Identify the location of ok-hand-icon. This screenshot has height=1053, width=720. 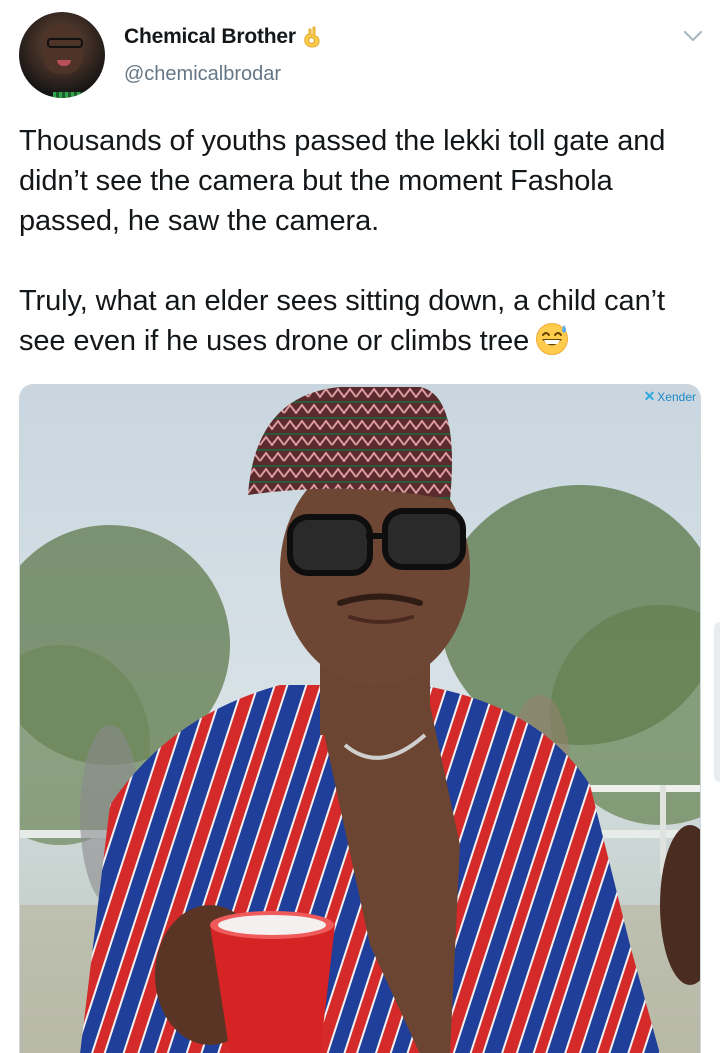
(312, 37).